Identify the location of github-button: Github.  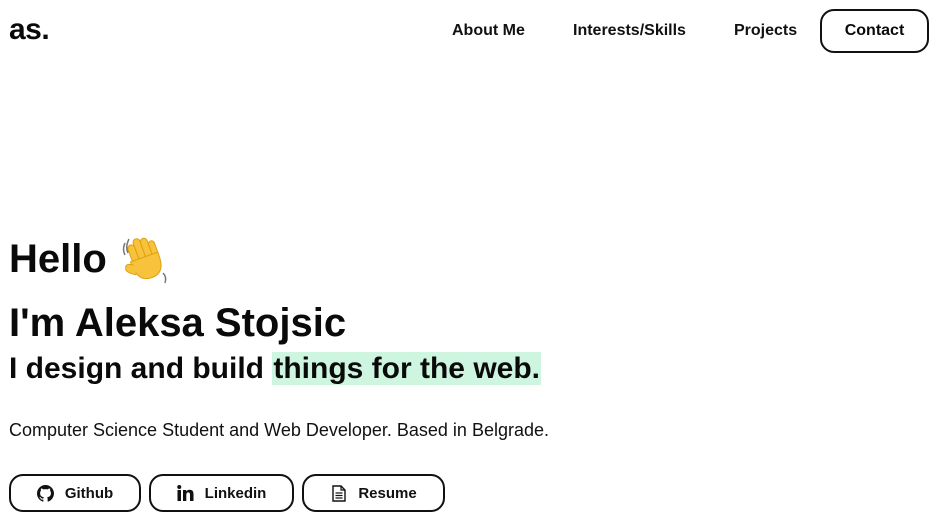
(75, 493).